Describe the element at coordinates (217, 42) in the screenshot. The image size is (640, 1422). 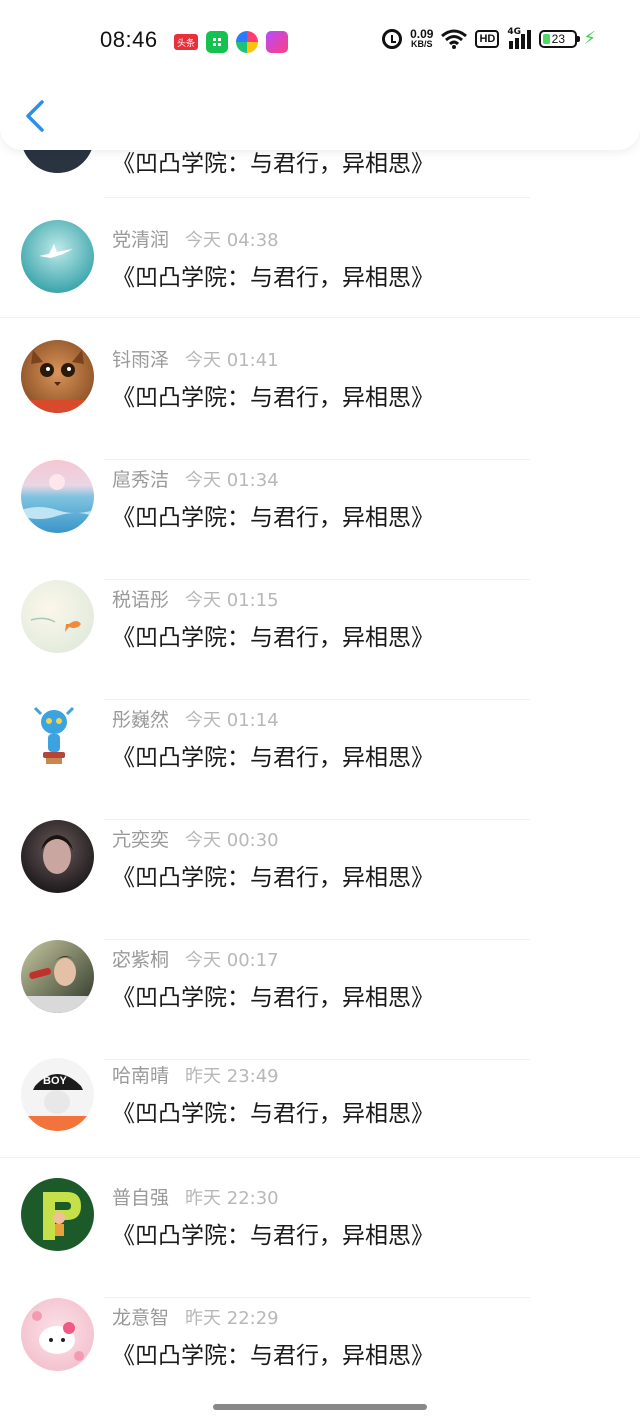
I see `mini-program-icon` at that location.